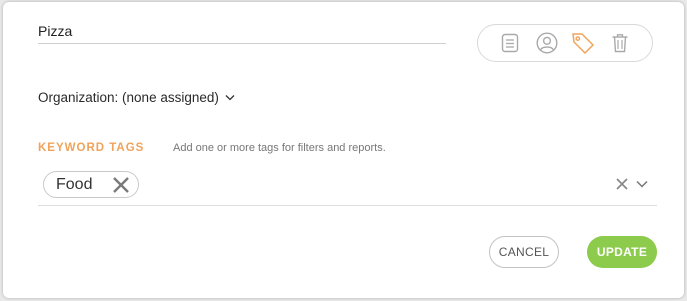 The width and height of the screenshot is (687, 301). I want to click on notes-icon, so click(510, 43).